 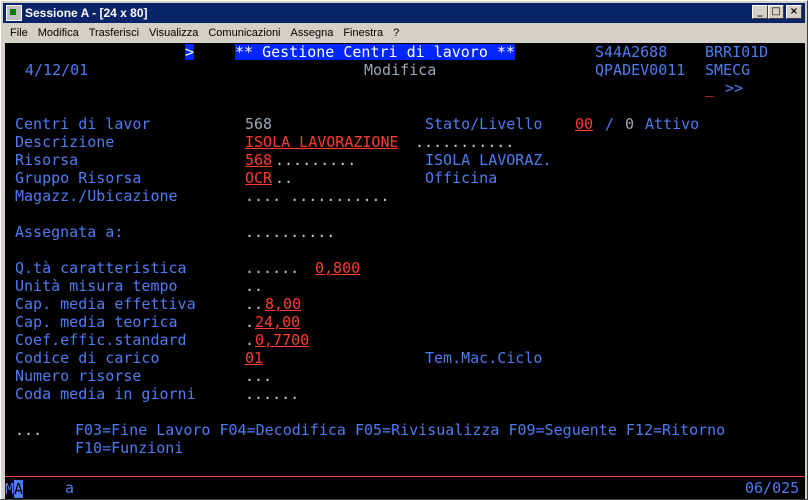 What do you see at coordinates (484, 124) in the screenshot?
I see `stato-label: Stato/Livello` at bounding box center [484, 124].